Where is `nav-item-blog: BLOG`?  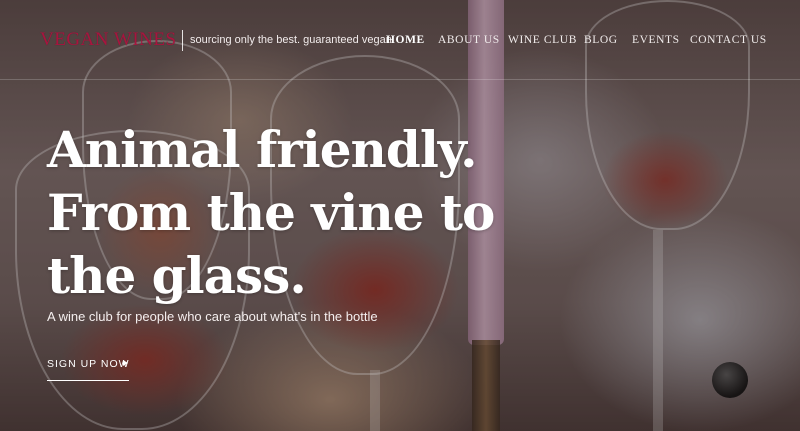
nav-item-blog: BLOG is located at coordinates (601, 40).